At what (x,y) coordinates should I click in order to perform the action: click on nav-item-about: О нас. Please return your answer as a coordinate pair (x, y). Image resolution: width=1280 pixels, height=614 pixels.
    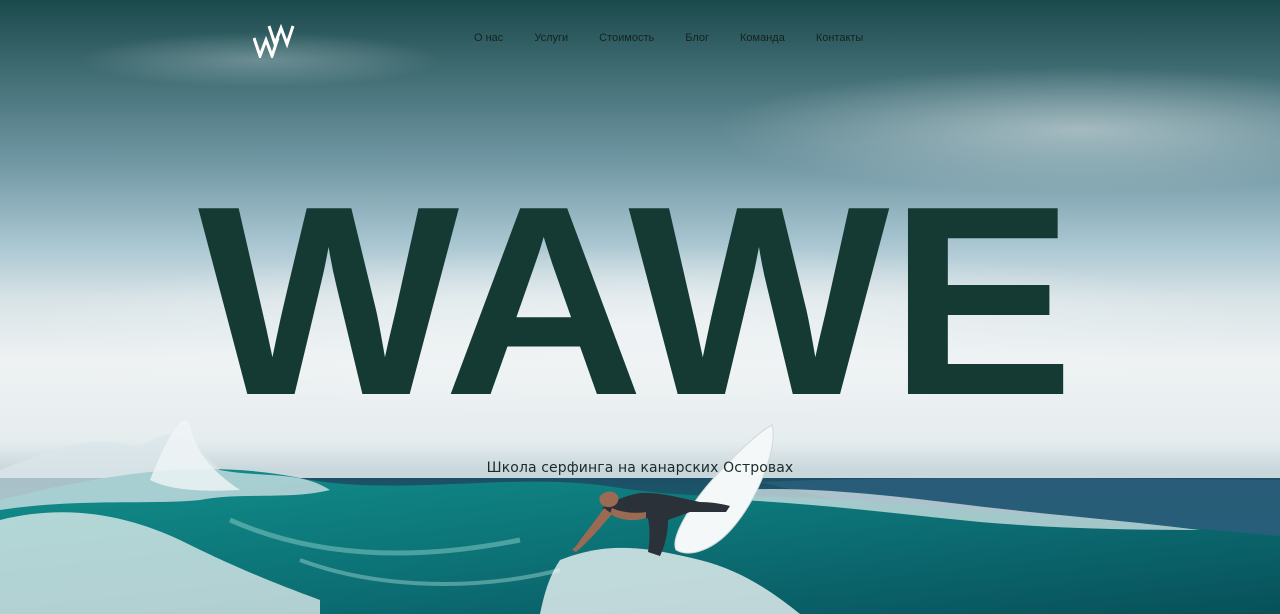
    Looking at the image, I should click on (488, 38).